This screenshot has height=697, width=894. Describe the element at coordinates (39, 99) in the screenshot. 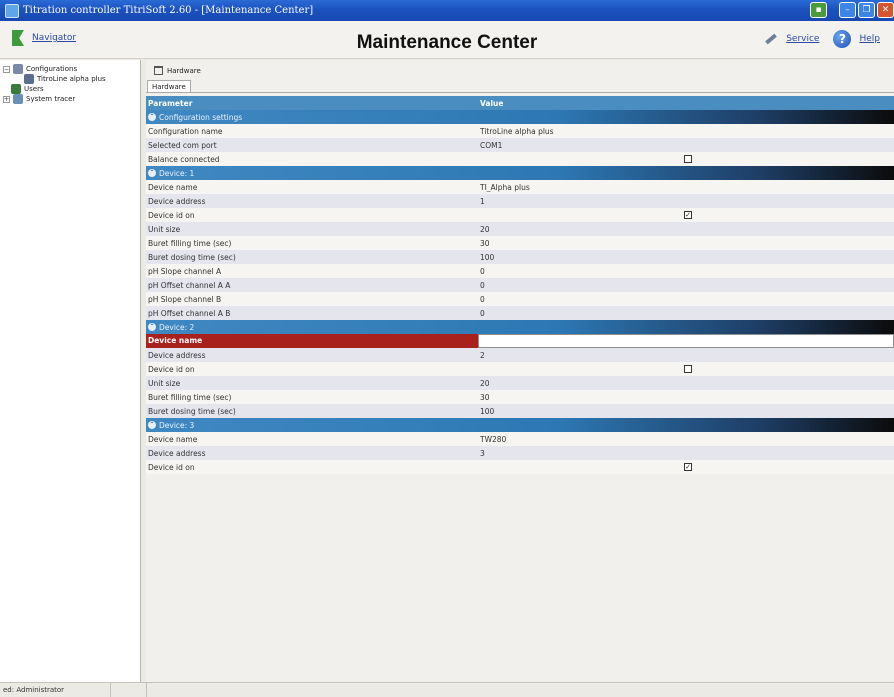

I see `tree-item-system-tracer: + System tracer` at that location.